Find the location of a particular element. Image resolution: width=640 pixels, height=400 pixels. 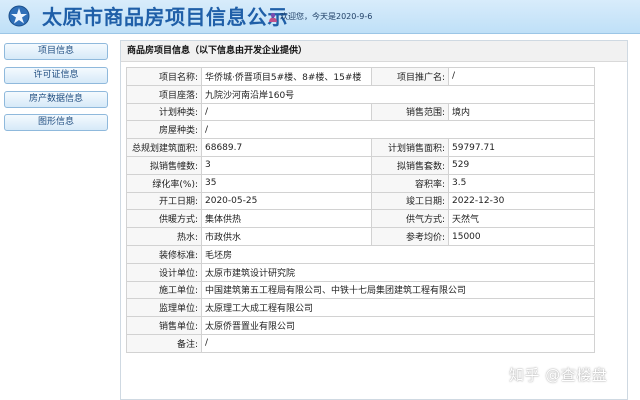

field-value: 3.5 is located at coordinates (521, 183).